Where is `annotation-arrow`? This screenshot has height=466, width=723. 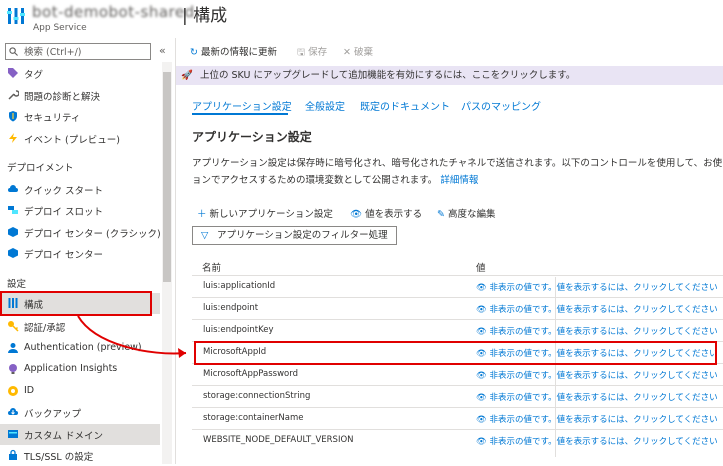
annotation-arrow is located at coordinates (132, 336).